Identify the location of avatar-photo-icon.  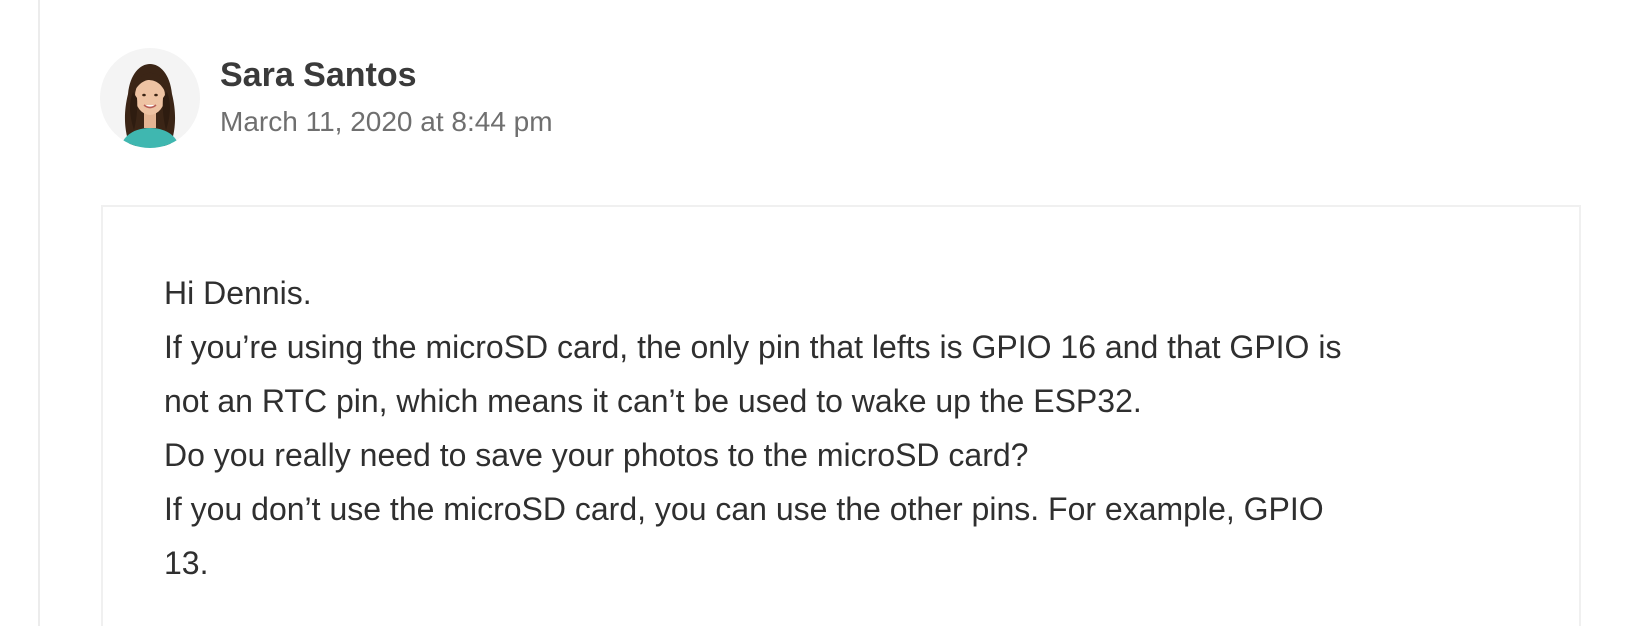
(150, 98).